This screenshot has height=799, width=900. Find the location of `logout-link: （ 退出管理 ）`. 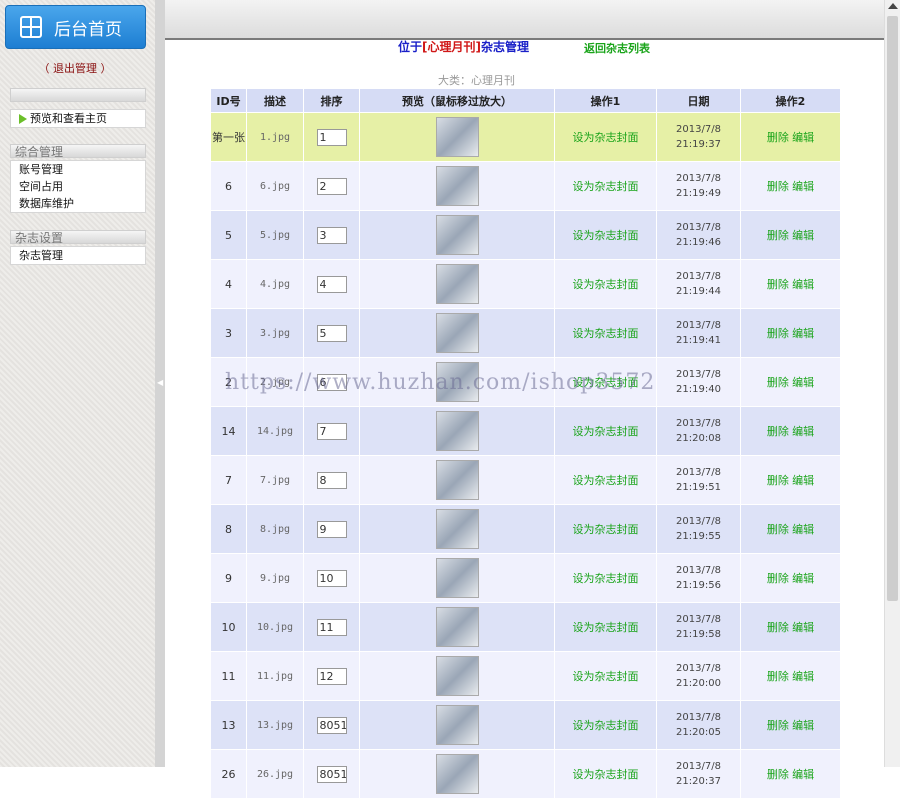

logout-link: （ 退出管理 ） is located at coordinates (75, 68).